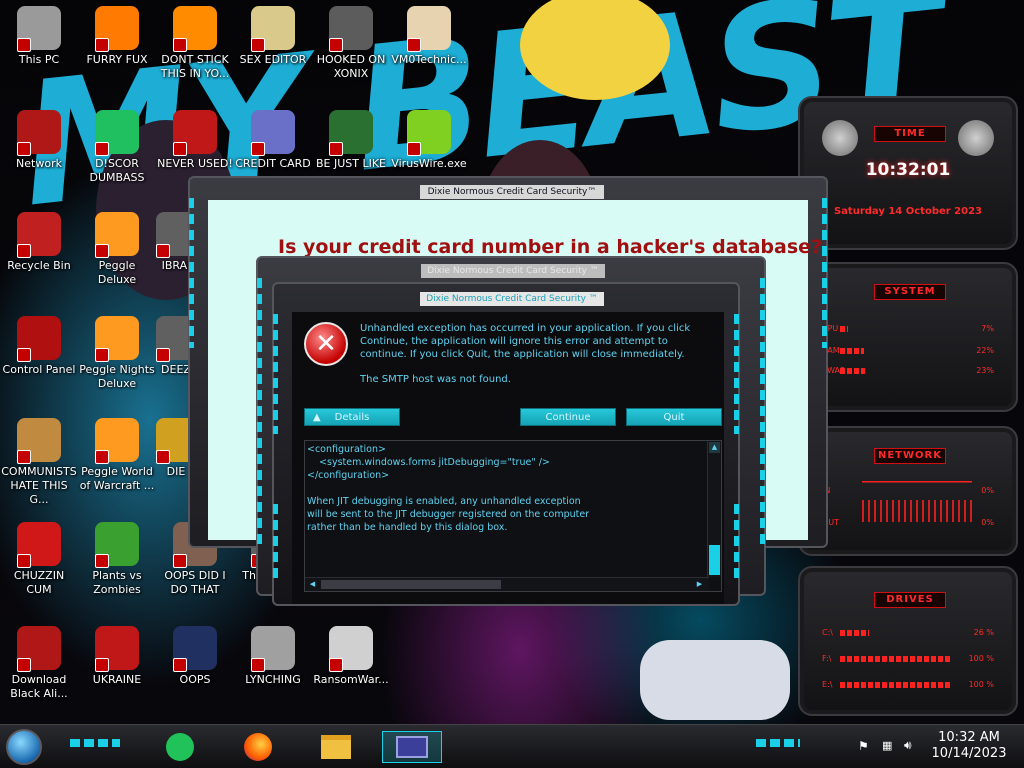 Image resolution: width=1024 pixels, height=768 pixels. I want to click on control-panel-icon, so click(39, 339).